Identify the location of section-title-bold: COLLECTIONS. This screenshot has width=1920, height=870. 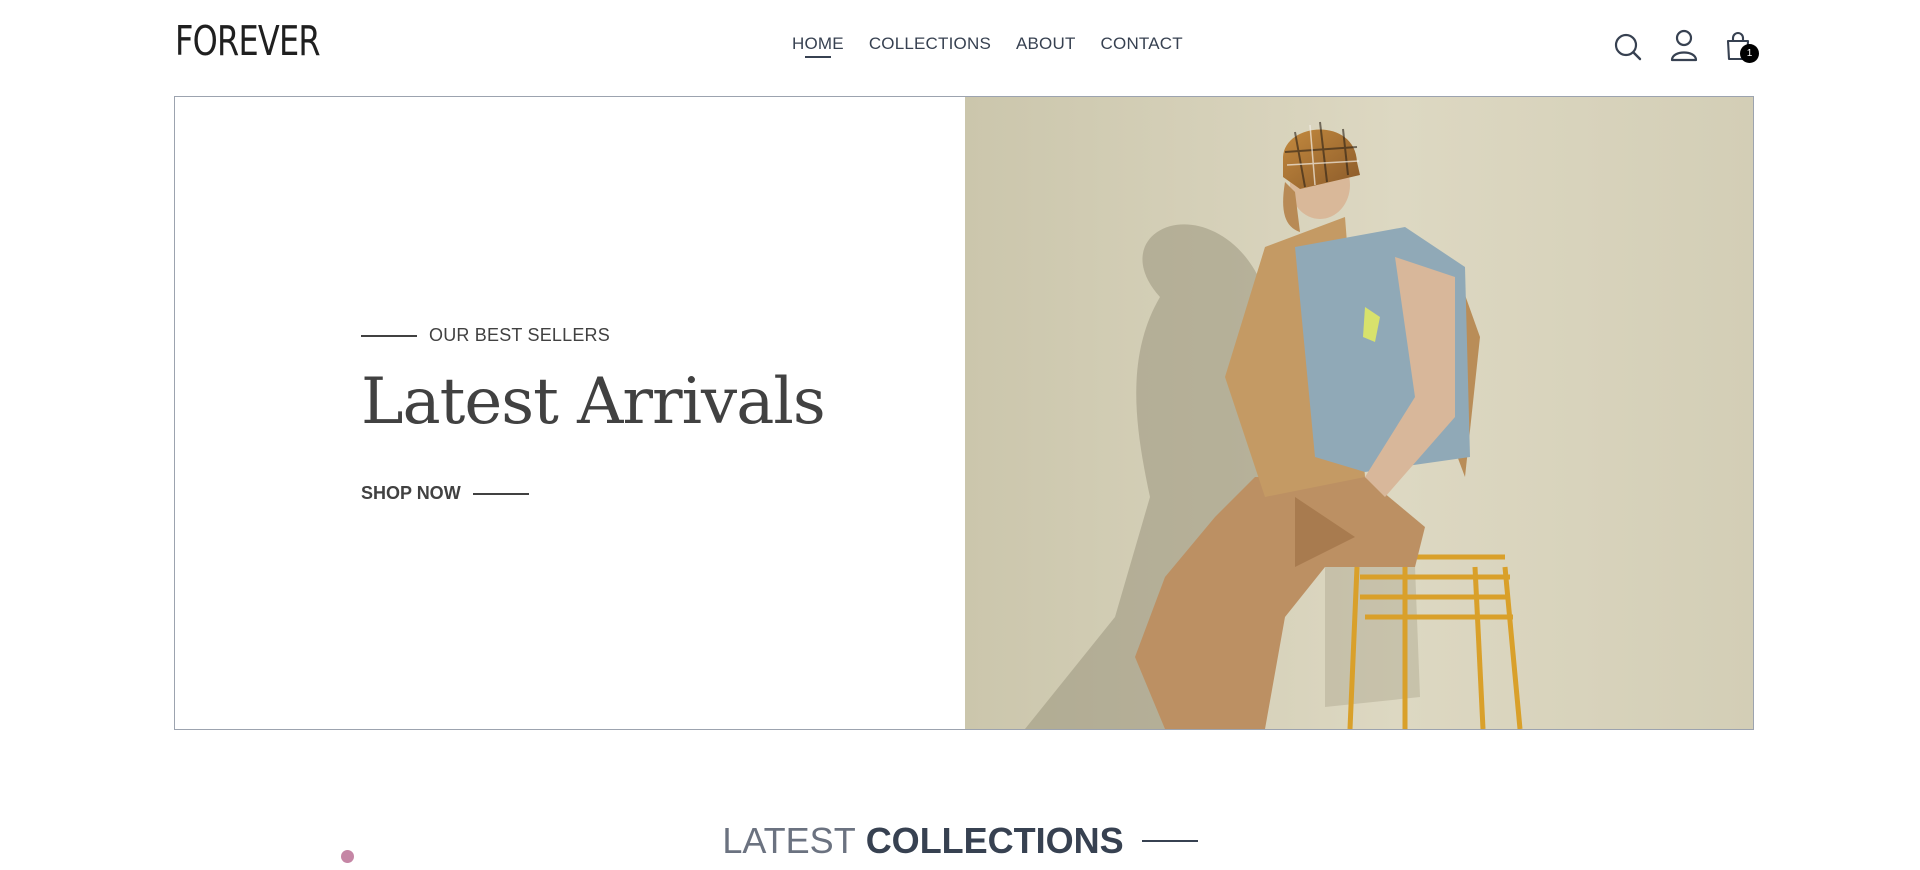
(994, 840).